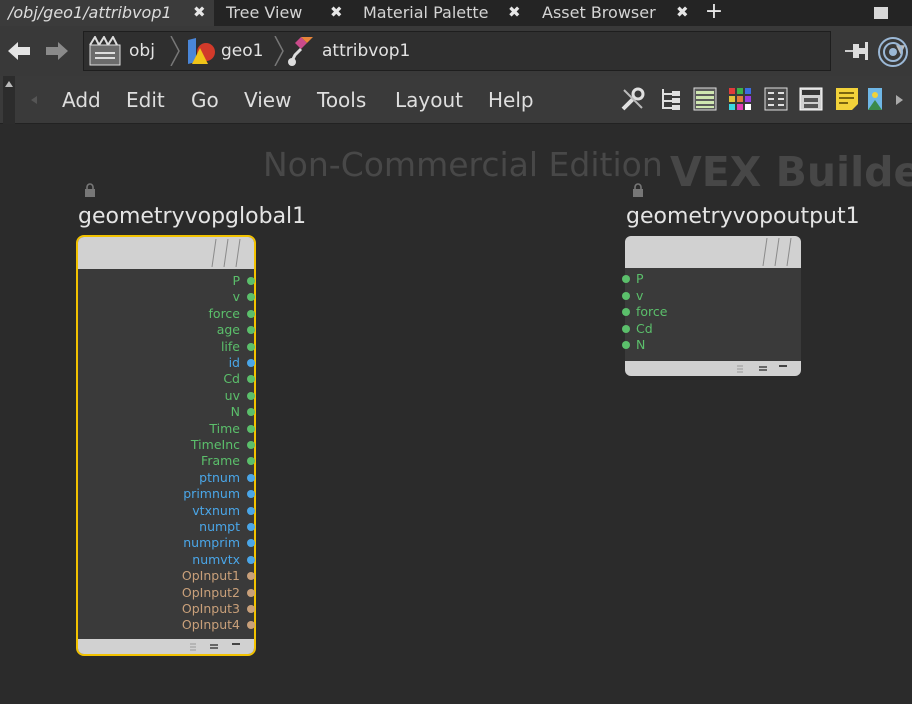 The image size is (912, 704). Describe the element at coordinates (166, 543) in the screenshot. I see `output-port-numprim: numprim` at that location.